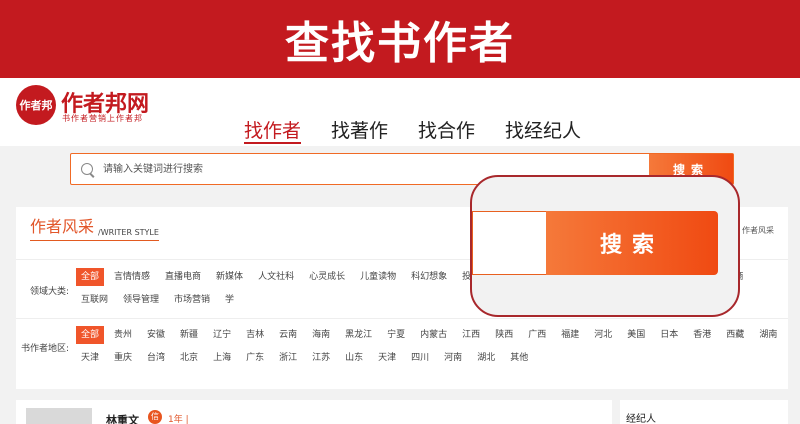 The image size is (800, 424). Describe the element at coordinates (519, 358) in the screenshot. I see `region-tag: 其他` at that location.